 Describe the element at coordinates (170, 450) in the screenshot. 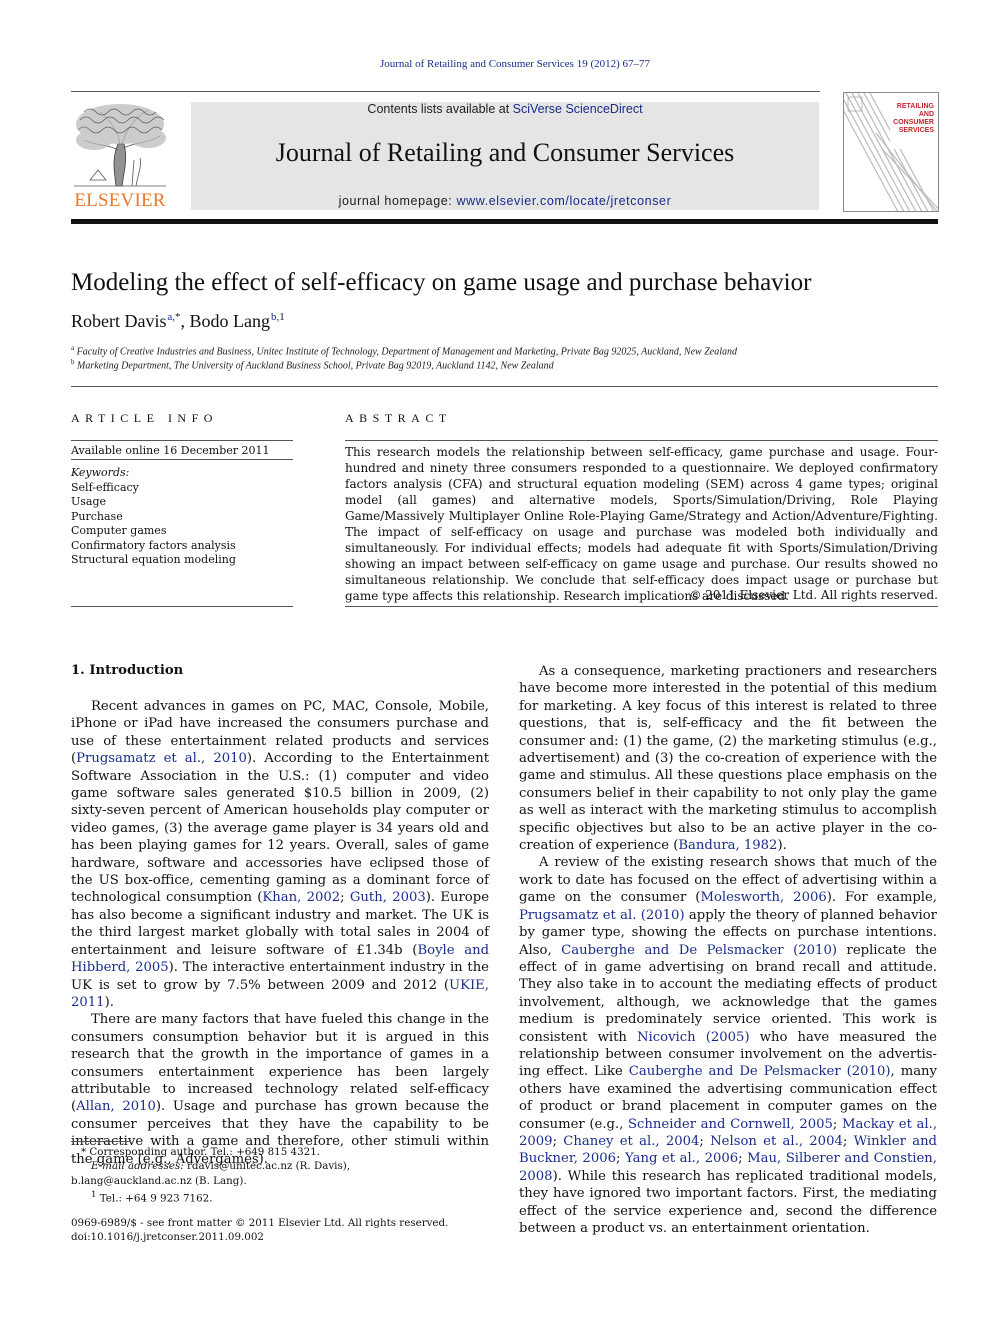

I see `available-online-date: Available online 16 December 2011` at that location.